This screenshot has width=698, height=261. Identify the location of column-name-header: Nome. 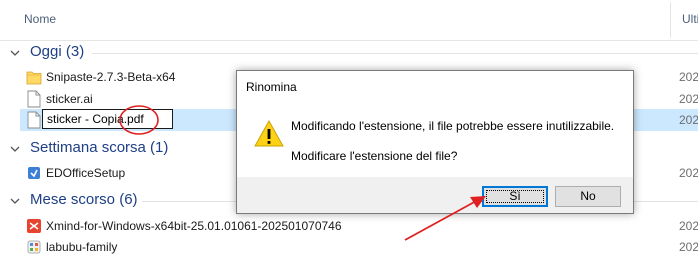
(40, 19).